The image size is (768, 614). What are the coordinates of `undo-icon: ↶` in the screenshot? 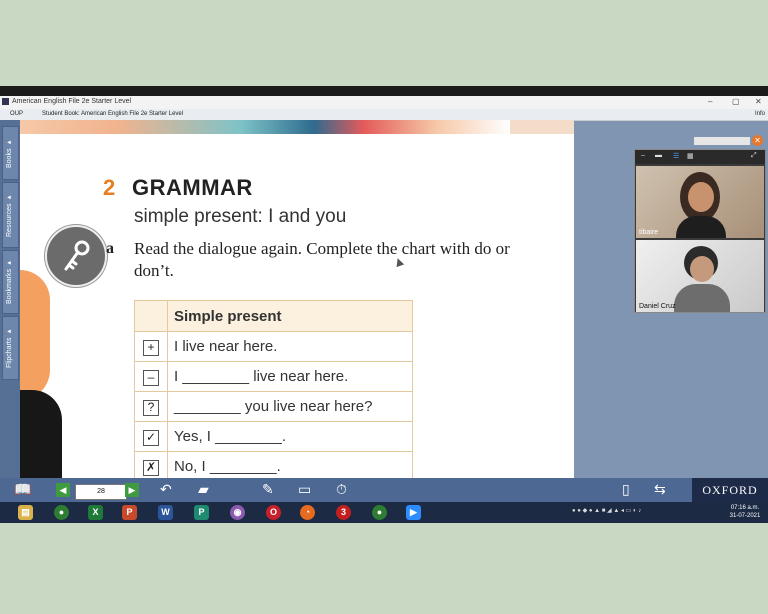 It's located at (166, 489).